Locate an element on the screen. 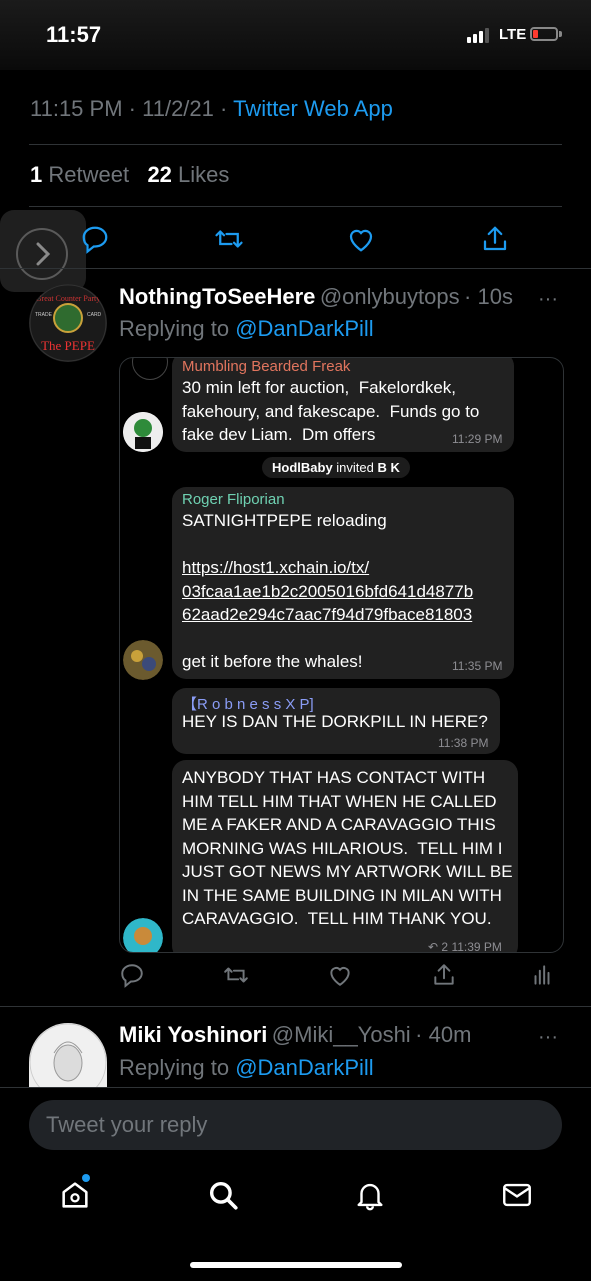  avatar-trade: TRADE is located at coordinates (43, 315).